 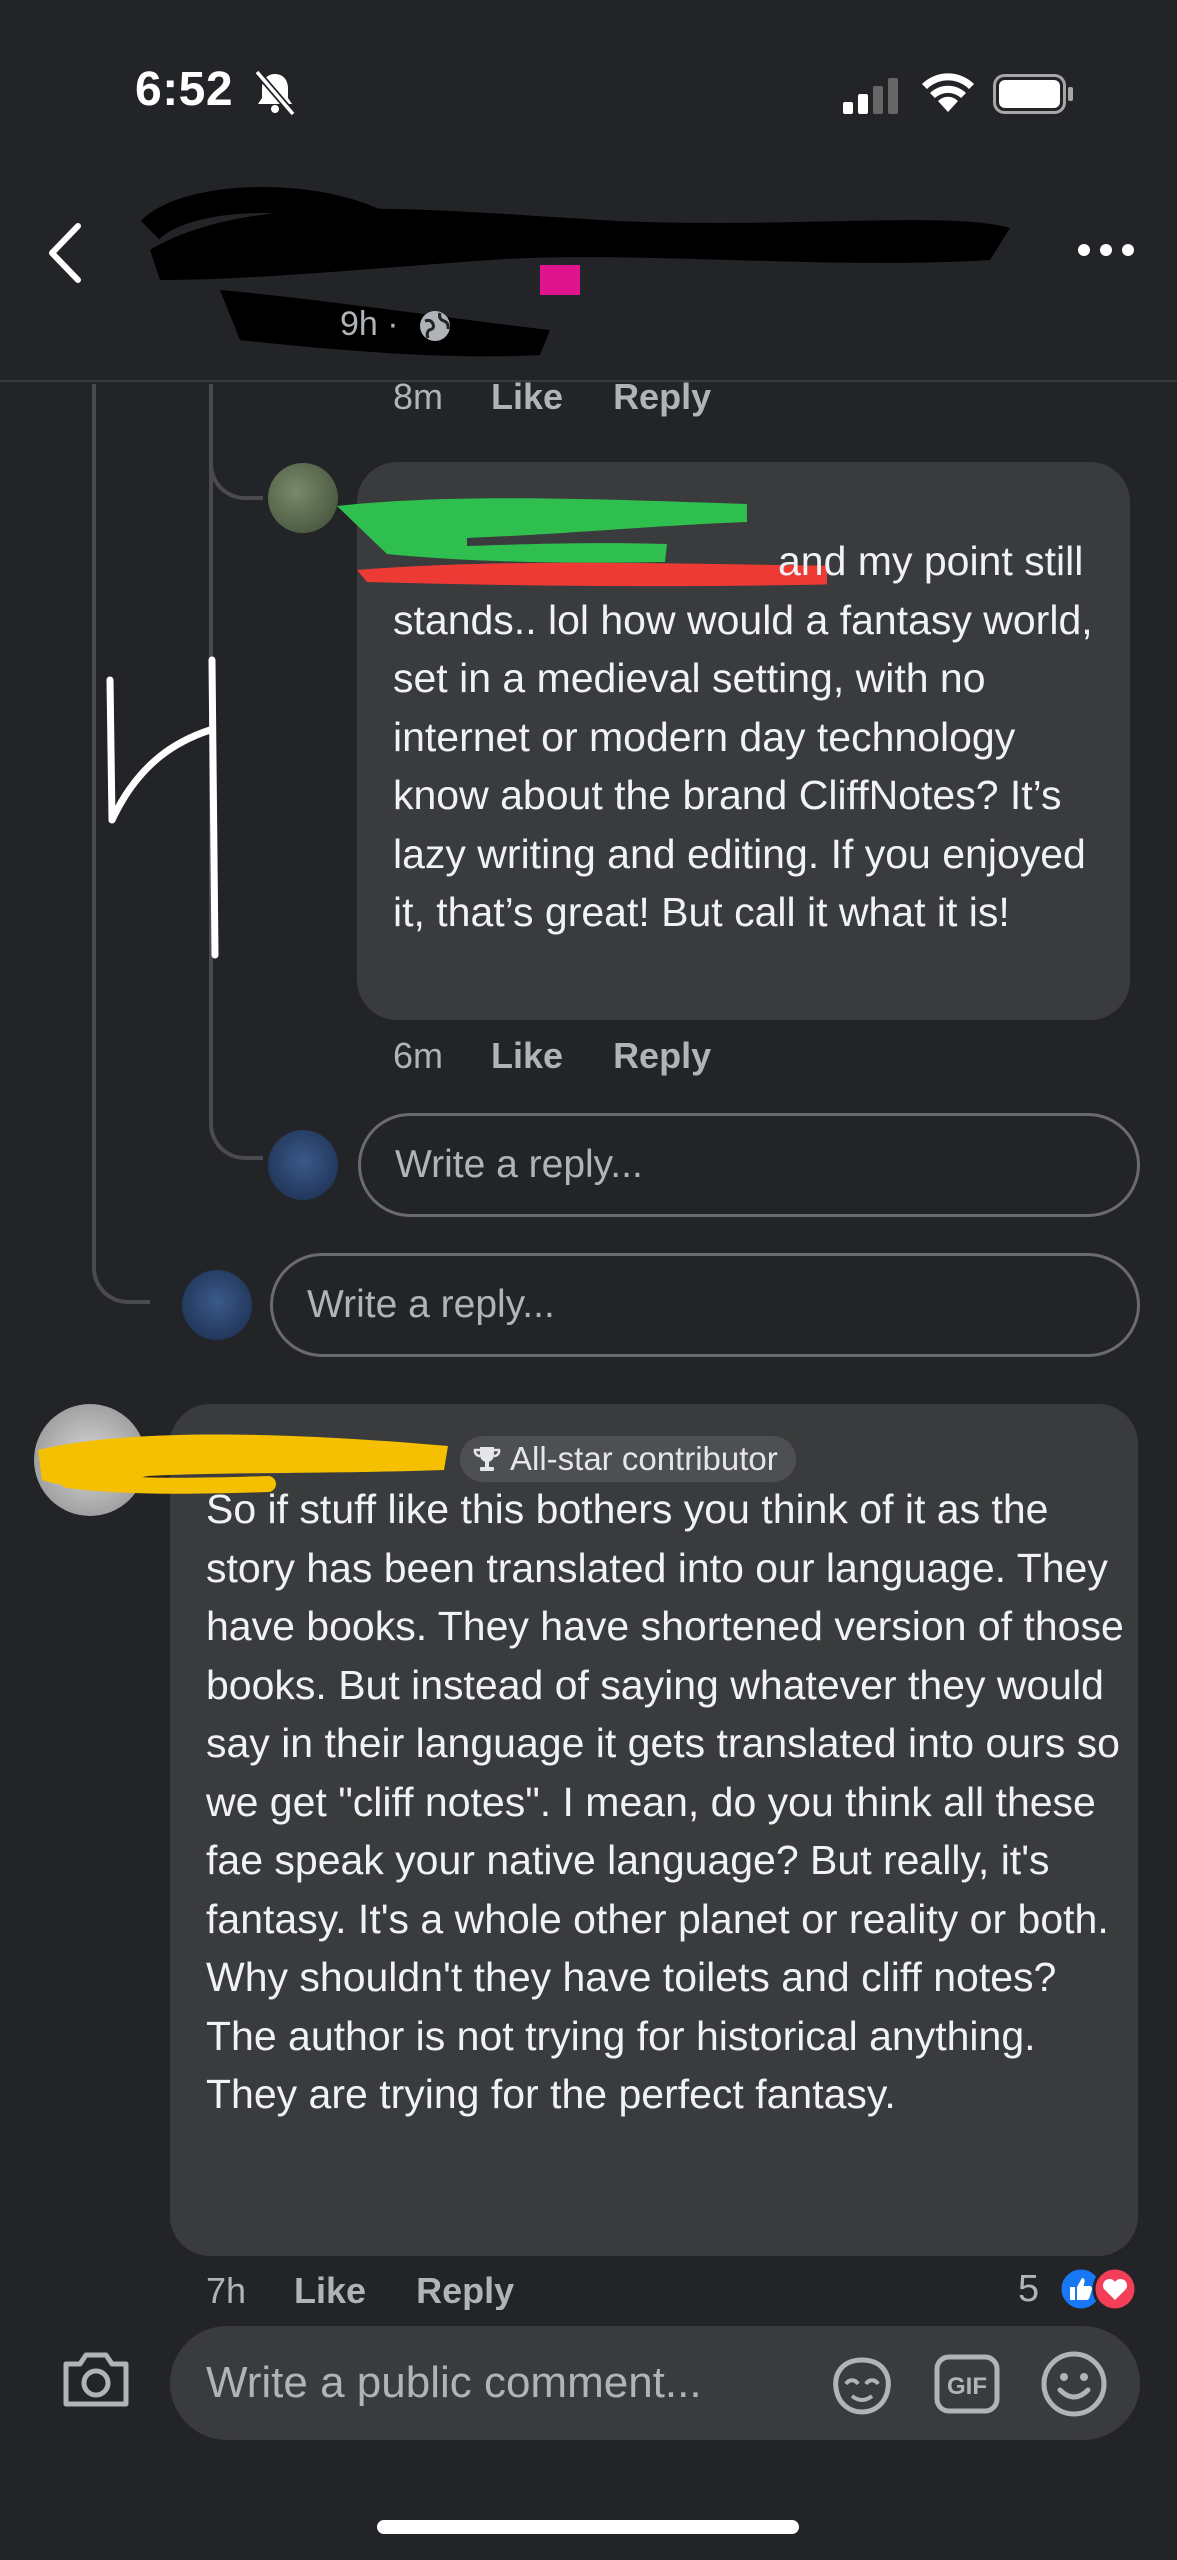 What do you see at coordinates (527, 1055) in the screenshot?
I see `reply2-like-button: Like` at bounding box center [527, 1055].